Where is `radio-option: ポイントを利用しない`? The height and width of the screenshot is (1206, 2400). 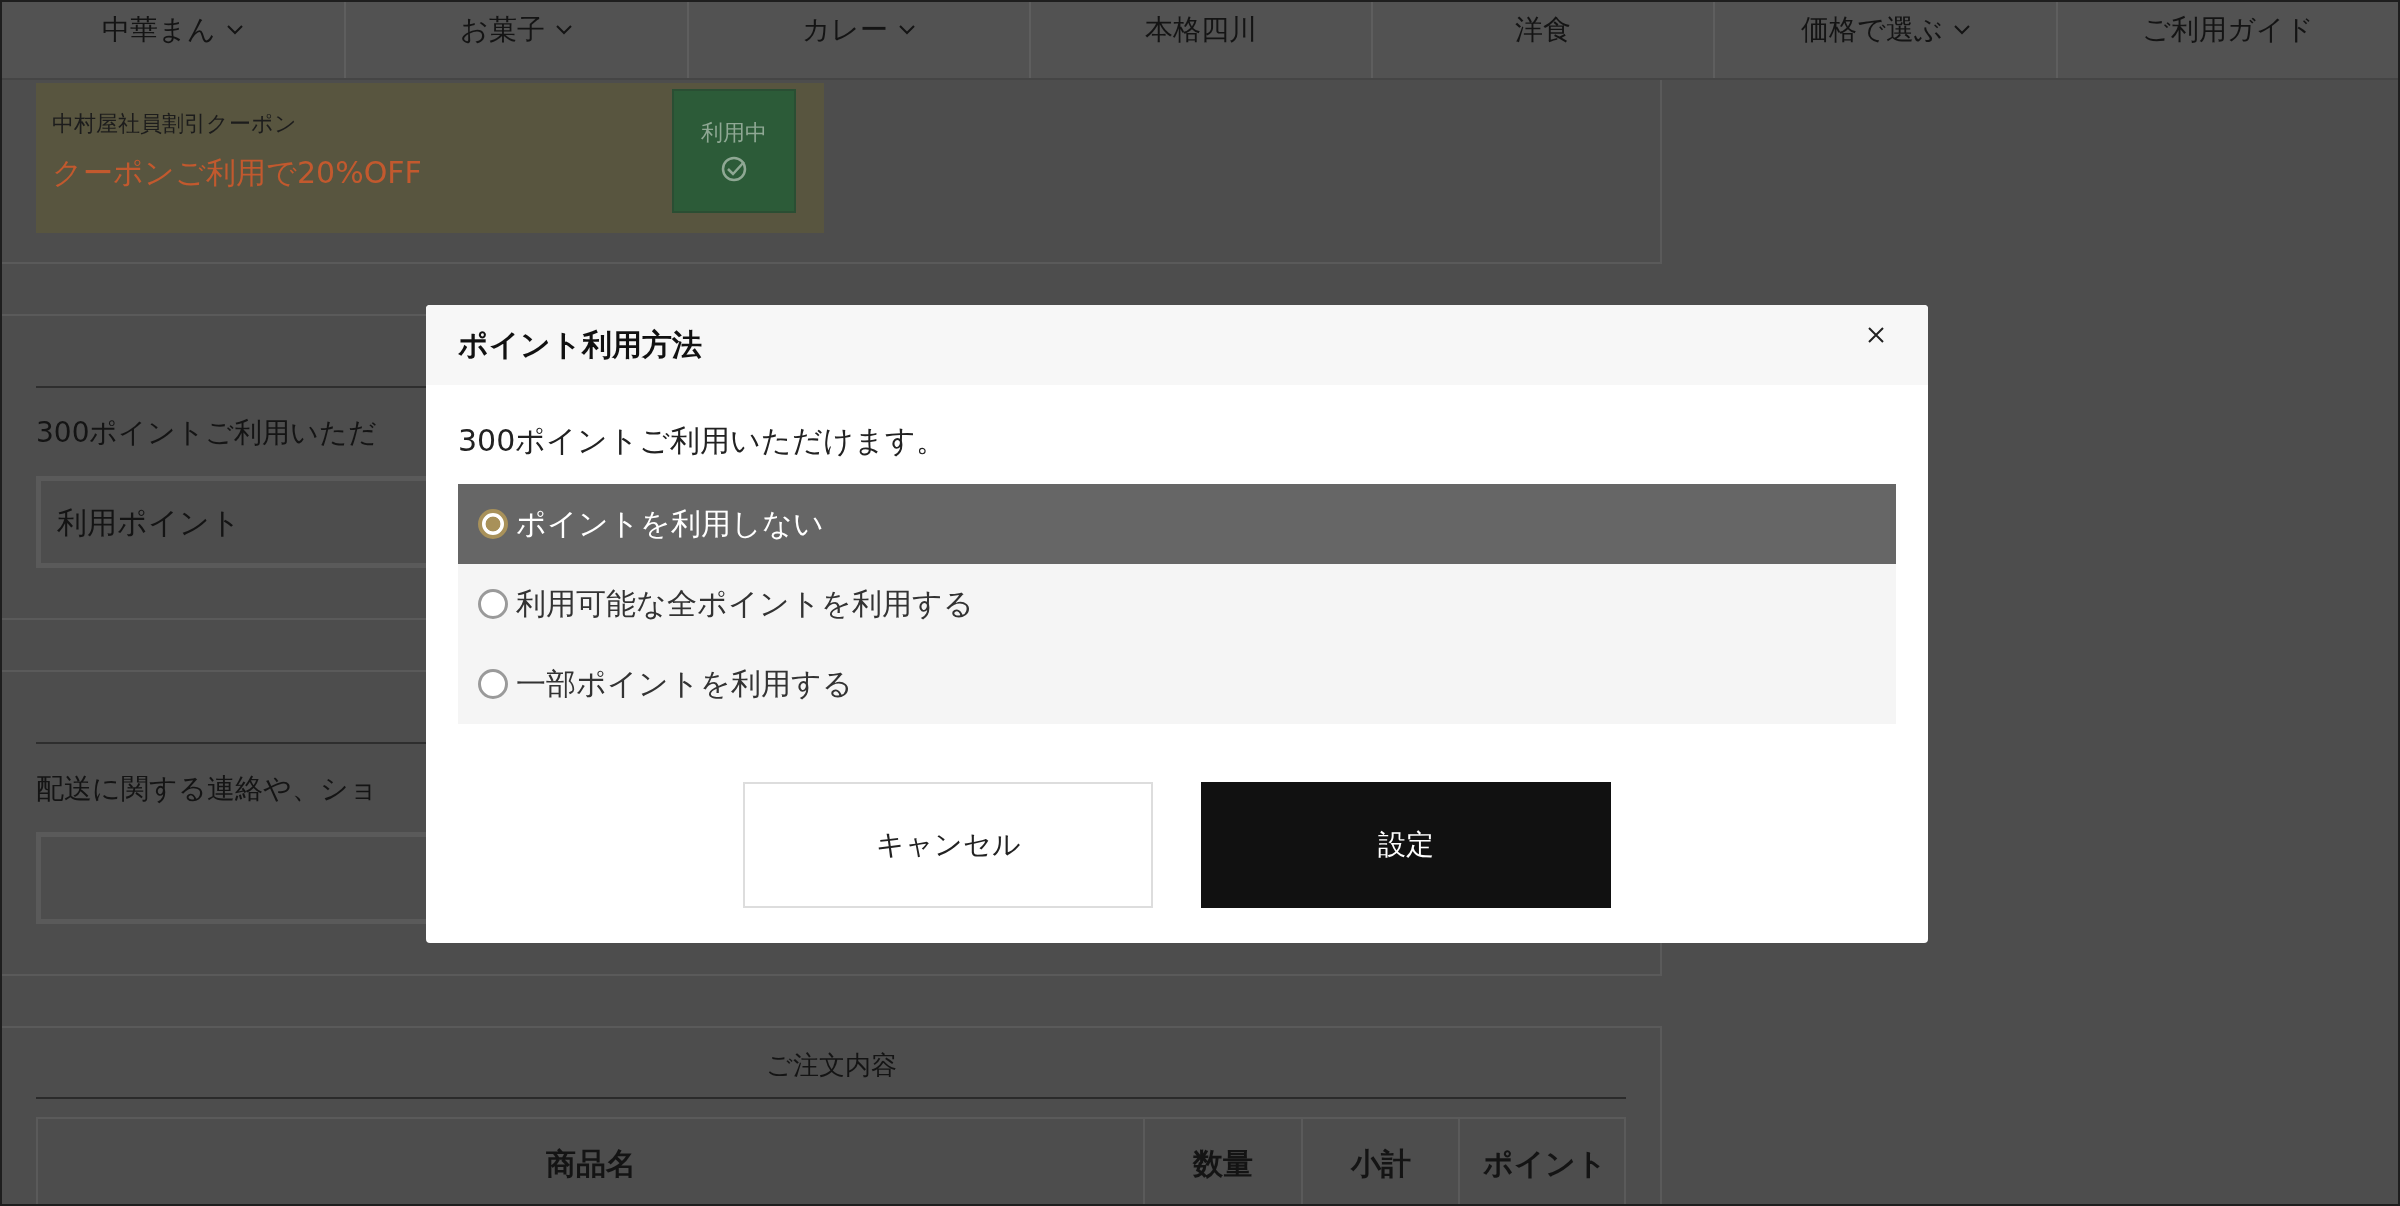 radio-option: ポイントを利用しない is located at coordinates (1177, 524).